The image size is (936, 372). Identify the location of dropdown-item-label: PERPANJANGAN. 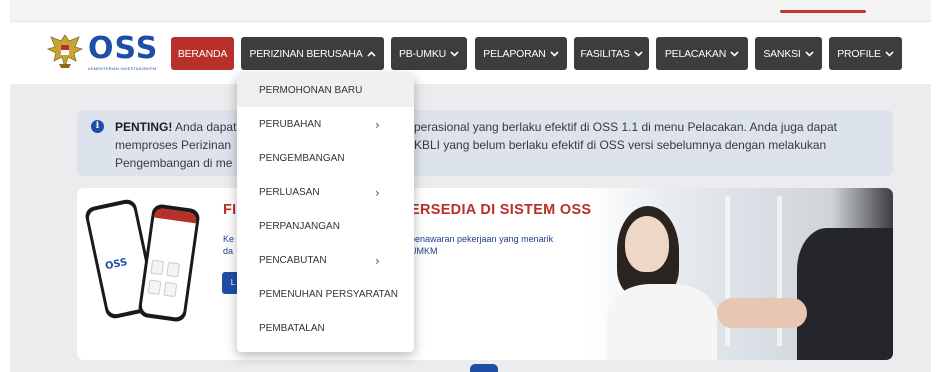
(299, 226).